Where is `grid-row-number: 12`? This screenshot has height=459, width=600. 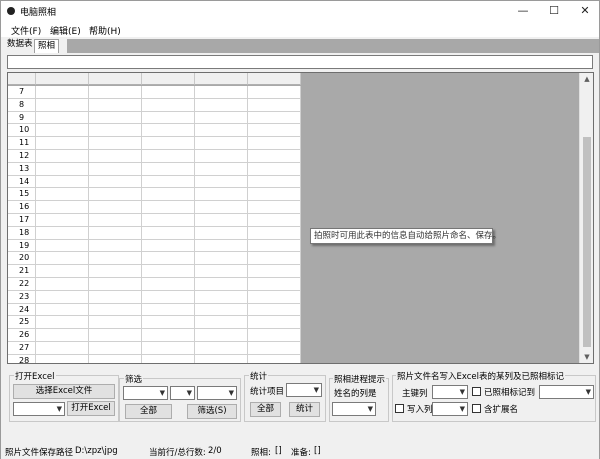 grid-row-number: 12 is located at coordinates (22, 156).